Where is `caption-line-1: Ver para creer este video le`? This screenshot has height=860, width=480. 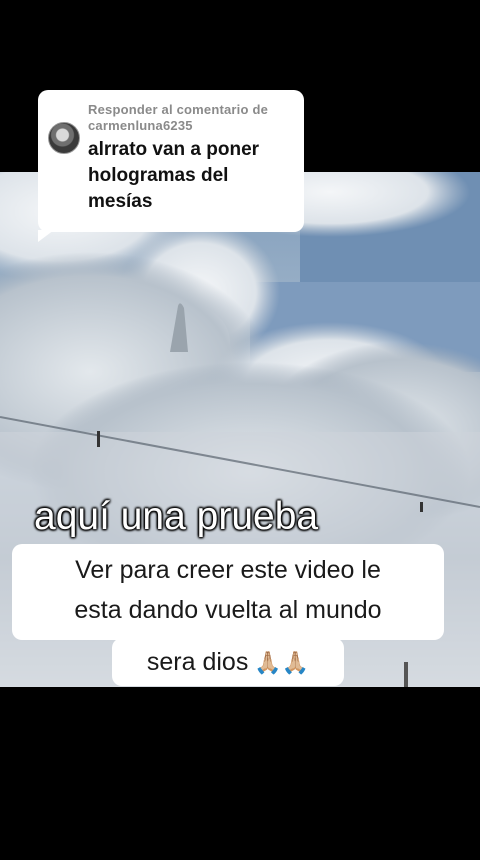 caption-line-1: Ver para creer este video le is located at coordinates (228, 570).